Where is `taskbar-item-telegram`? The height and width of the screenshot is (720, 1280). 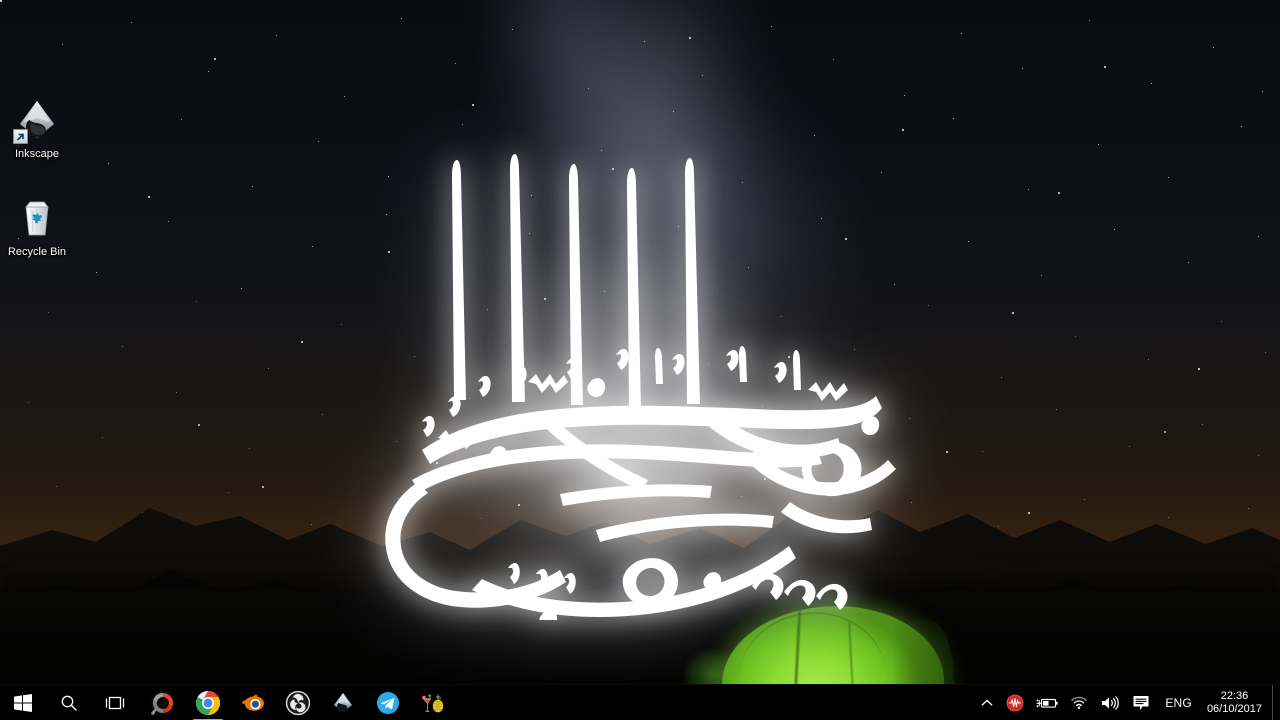 taskbar-item-telegram is located at coordinates (387, 702).